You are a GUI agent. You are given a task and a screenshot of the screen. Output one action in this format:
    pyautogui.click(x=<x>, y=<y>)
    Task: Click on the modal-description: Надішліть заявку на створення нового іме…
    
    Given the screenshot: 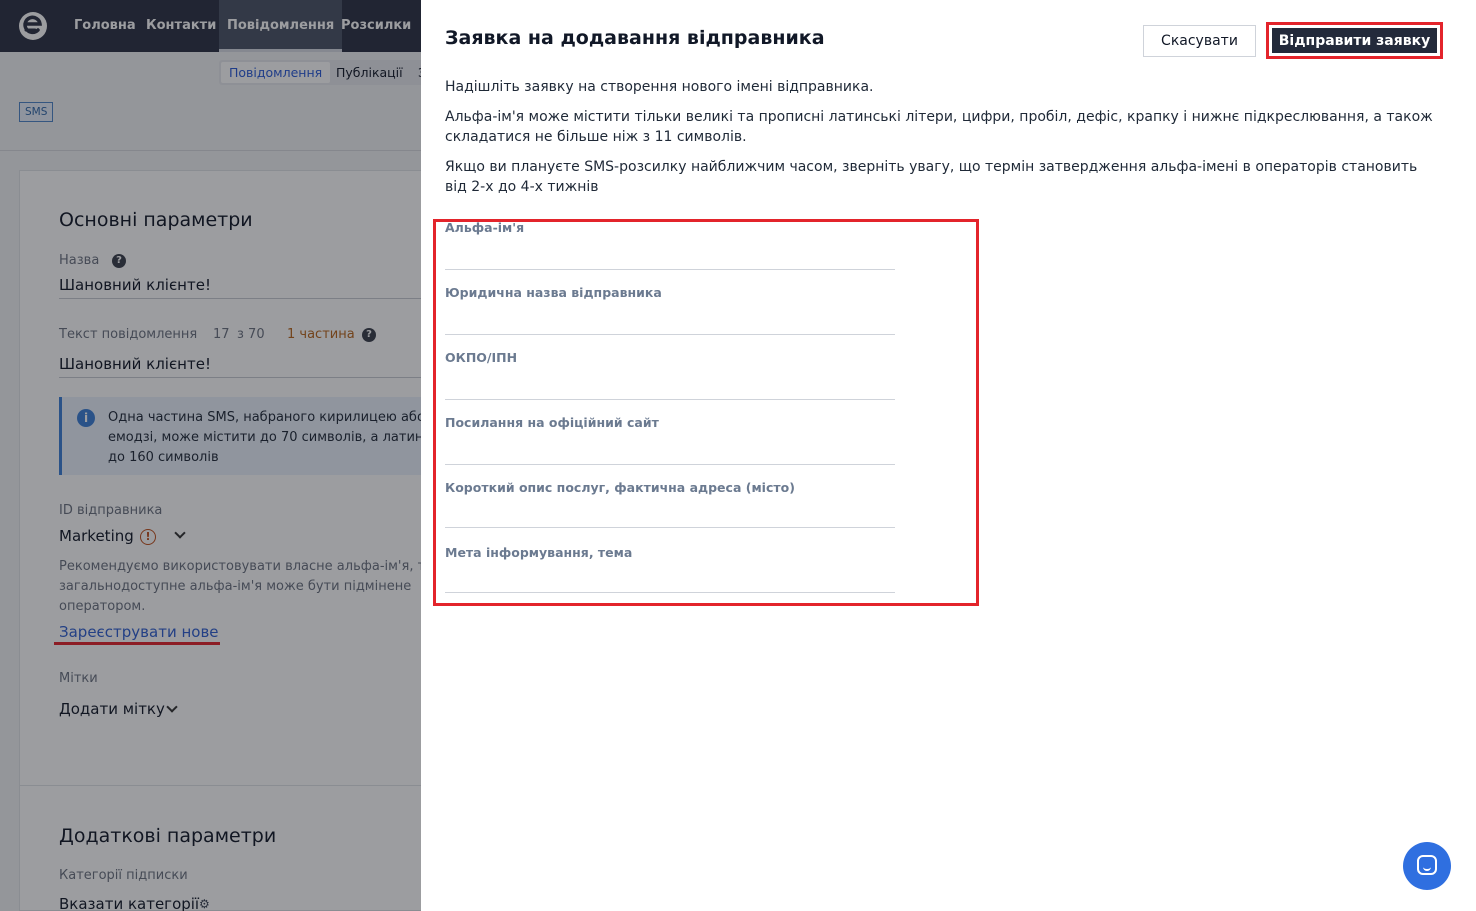 What is the action you would take?
    pyautogui.click(x=659, y=87)
    